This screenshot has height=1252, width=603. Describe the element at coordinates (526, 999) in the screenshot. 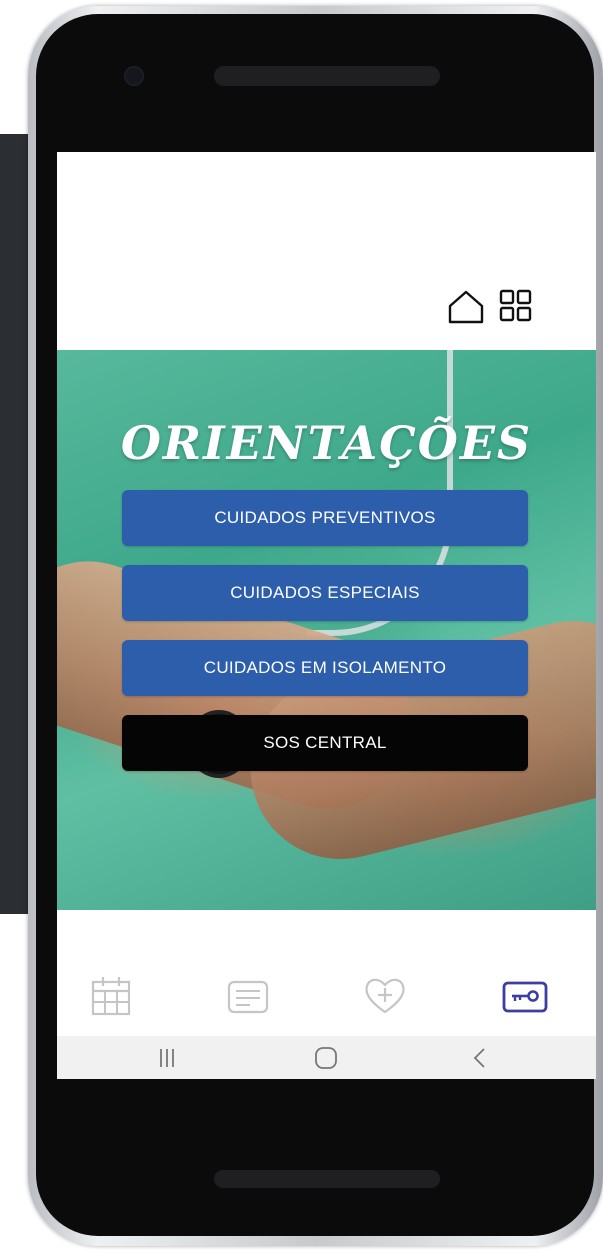

I see `key-icon` at that location.